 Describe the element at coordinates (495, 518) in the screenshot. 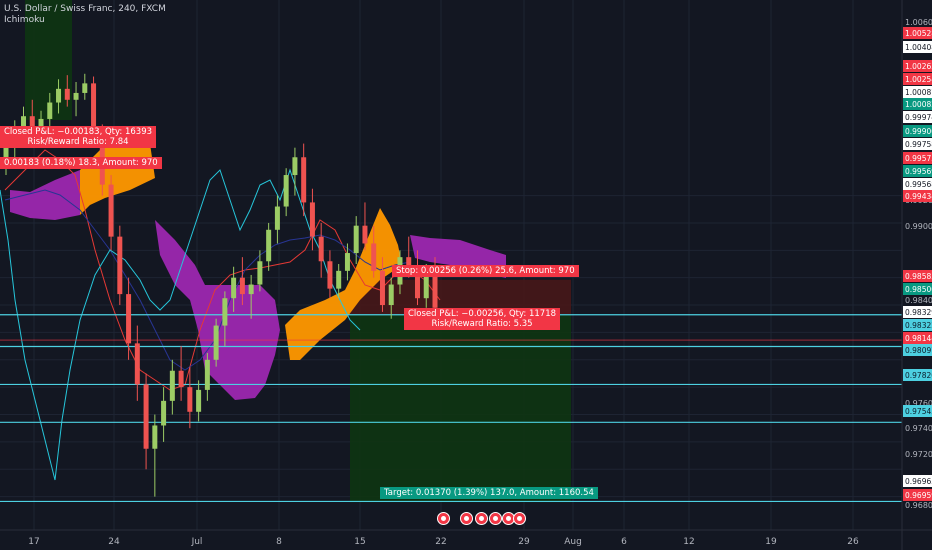

I see `event-4-marker` at that location.